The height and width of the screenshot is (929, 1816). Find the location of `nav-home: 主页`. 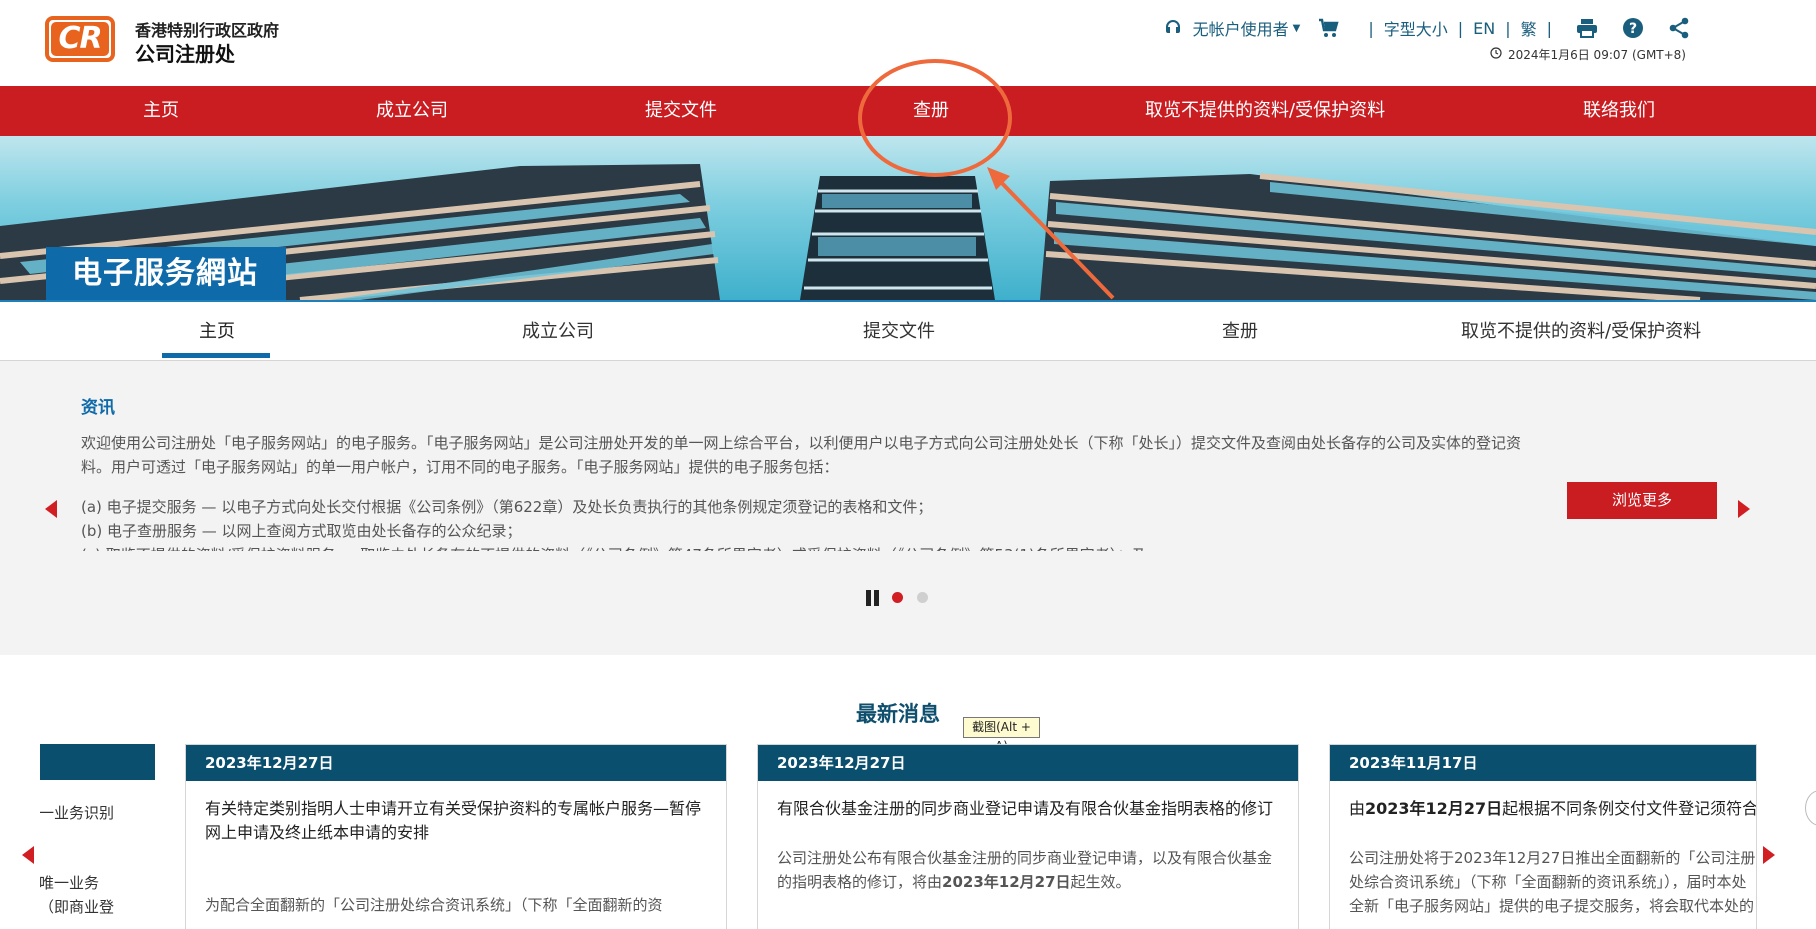

nav-home: 主页 is located at coordinates (161, 111).